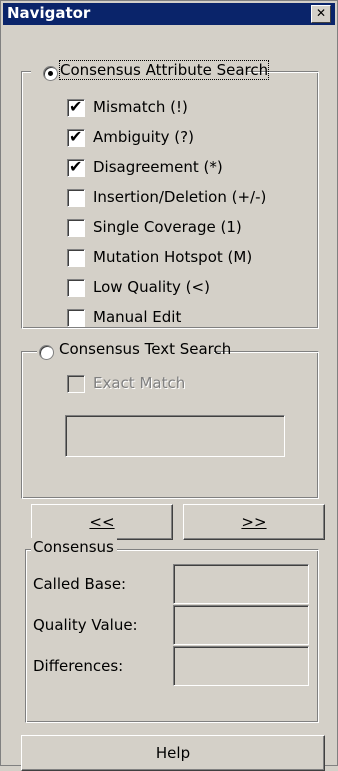 Image resolution: width=338 pixels, height=771 pixels. What do you see at coordinates (85, 625) in the screenshot?
I see `quality-value-label: Quality Value:` at bounding box center [85, 625].